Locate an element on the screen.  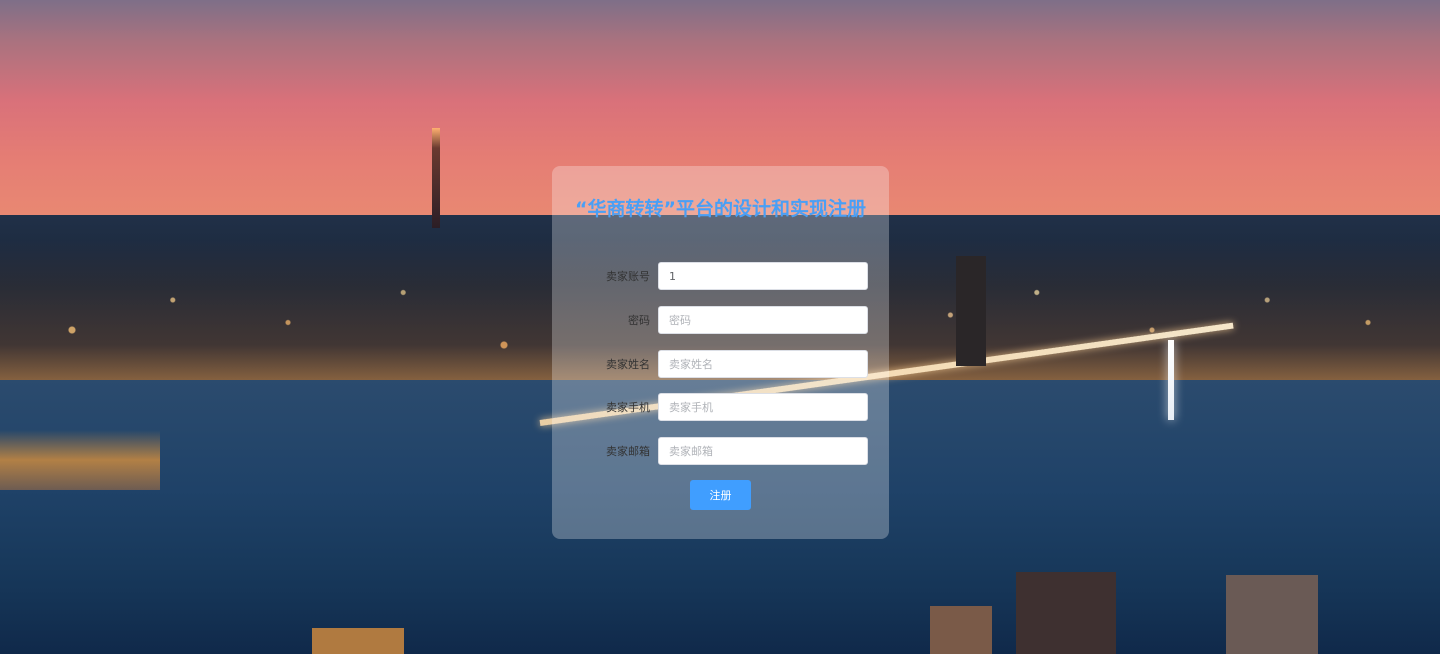
form-row-seller-phone: 卖家手机 is located at coordinates (720, 407).